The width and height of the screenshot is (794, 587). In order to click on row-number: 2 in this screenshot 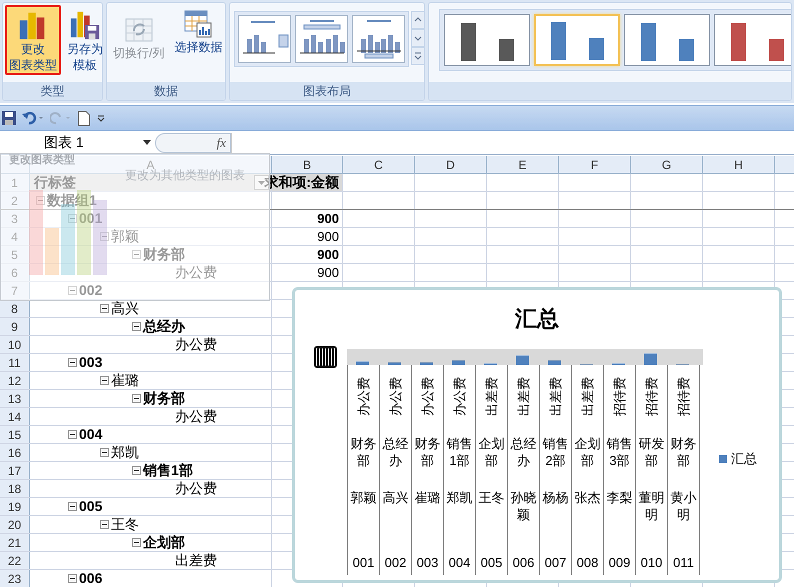, I will do `click(14, 201)`.